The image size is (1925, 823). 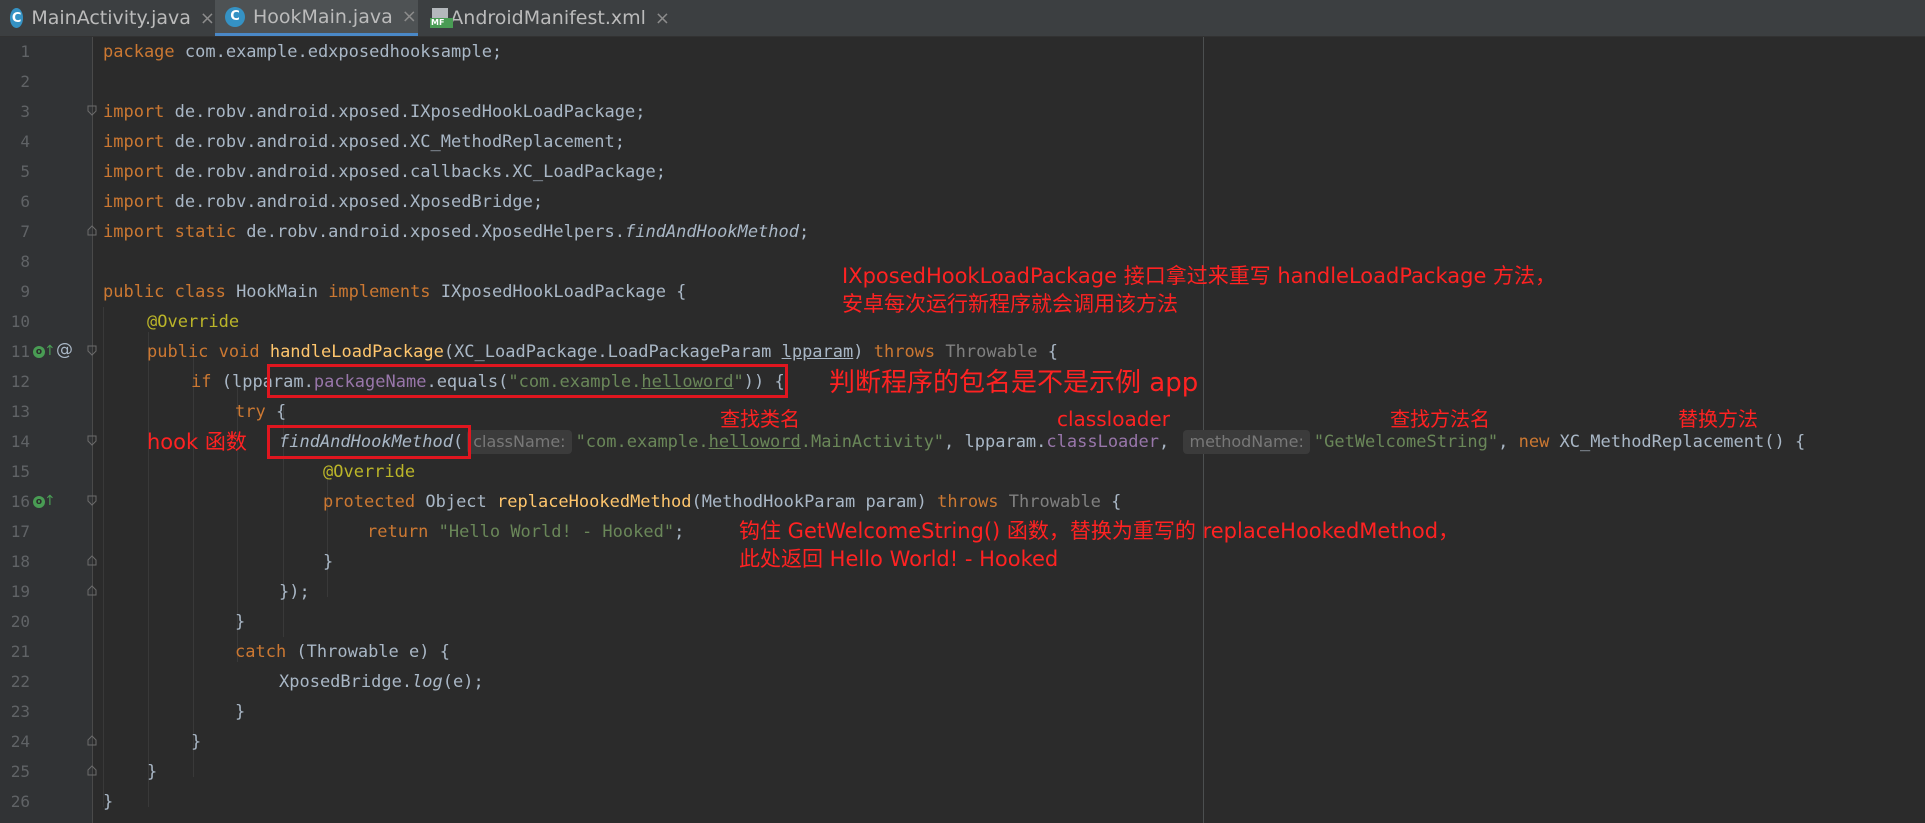 I want to click on param-hint-methodname: methodName:, so click(x=1246, y=442).